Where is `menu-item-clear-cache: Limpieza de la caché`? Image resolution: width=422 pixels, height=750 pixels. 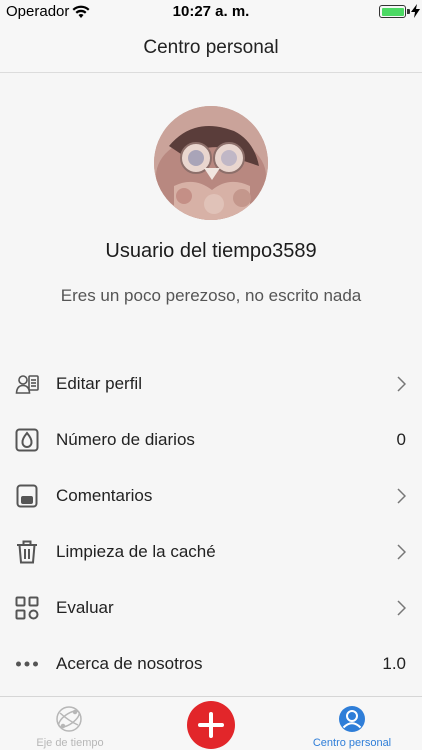 menu-item-clear-cache: Limpieza de la caché is located at coordinates (211, 552).